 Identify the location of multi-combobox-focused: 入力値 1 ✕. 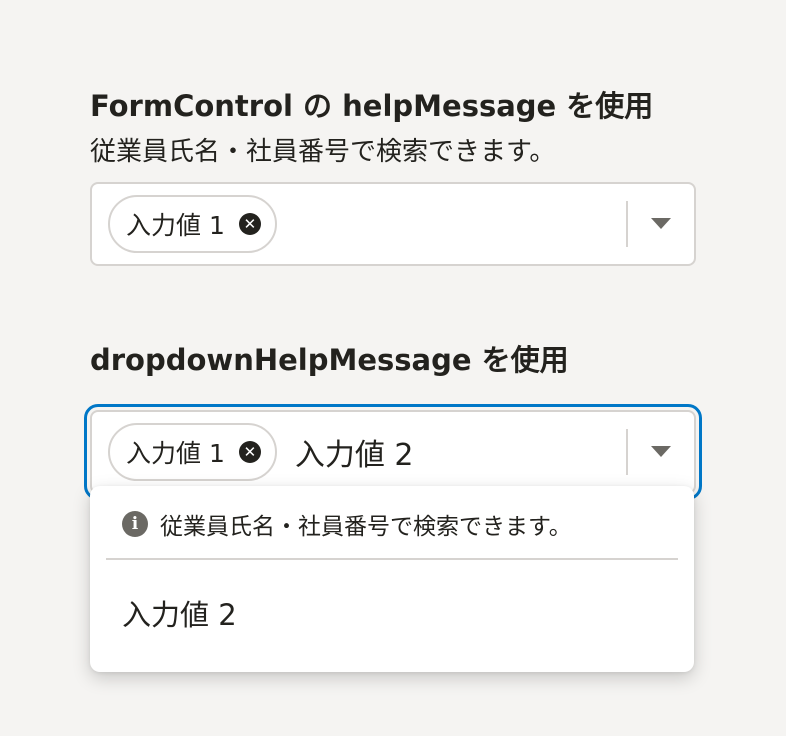
(393, 452).